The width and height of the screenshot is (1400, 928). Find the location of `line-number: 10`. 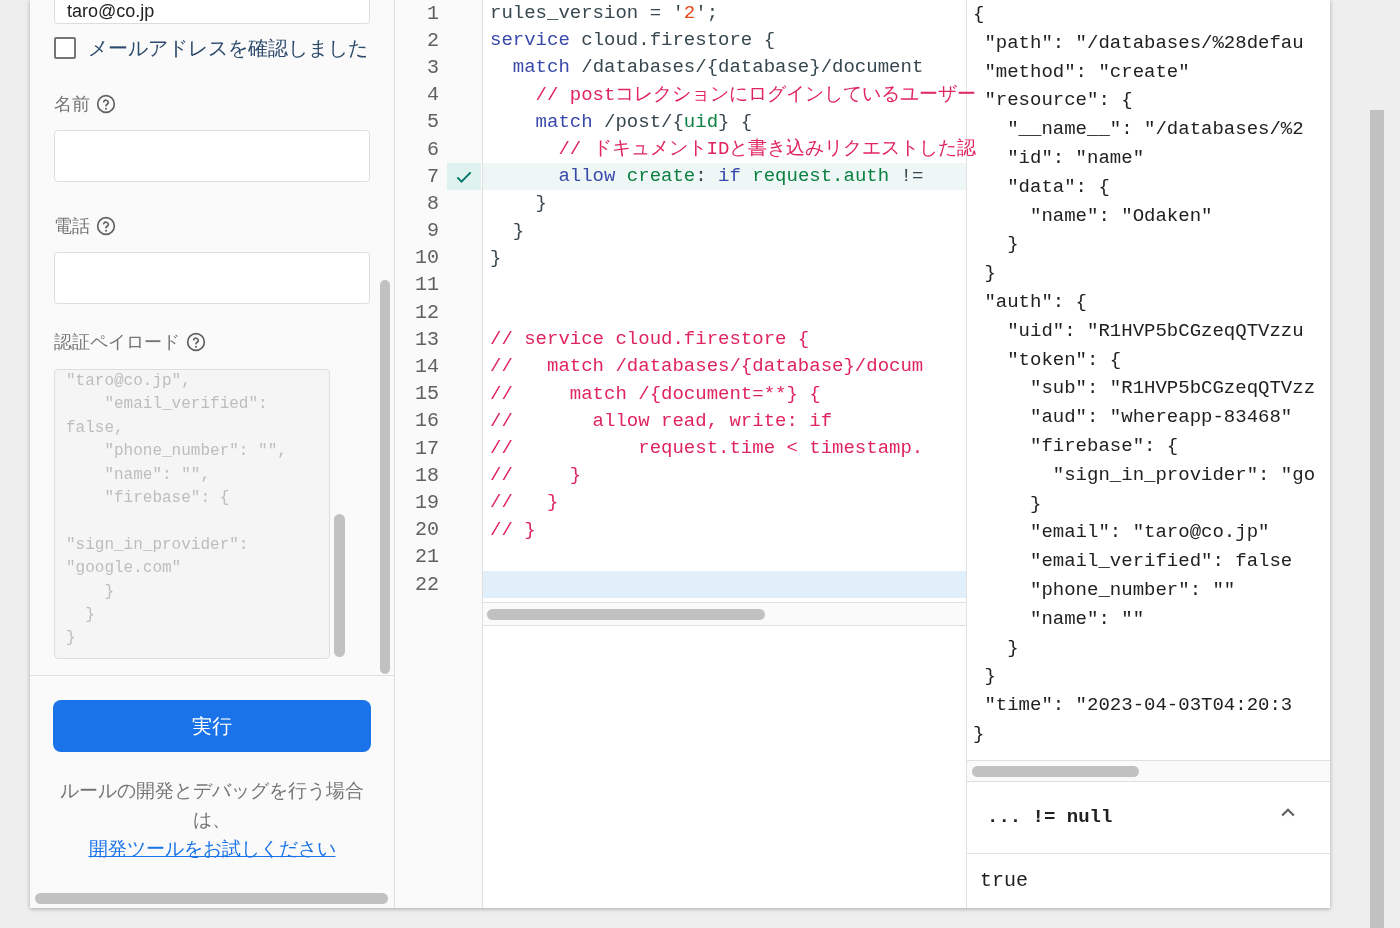

line-number: 10 is located at coordinates (426, 258).